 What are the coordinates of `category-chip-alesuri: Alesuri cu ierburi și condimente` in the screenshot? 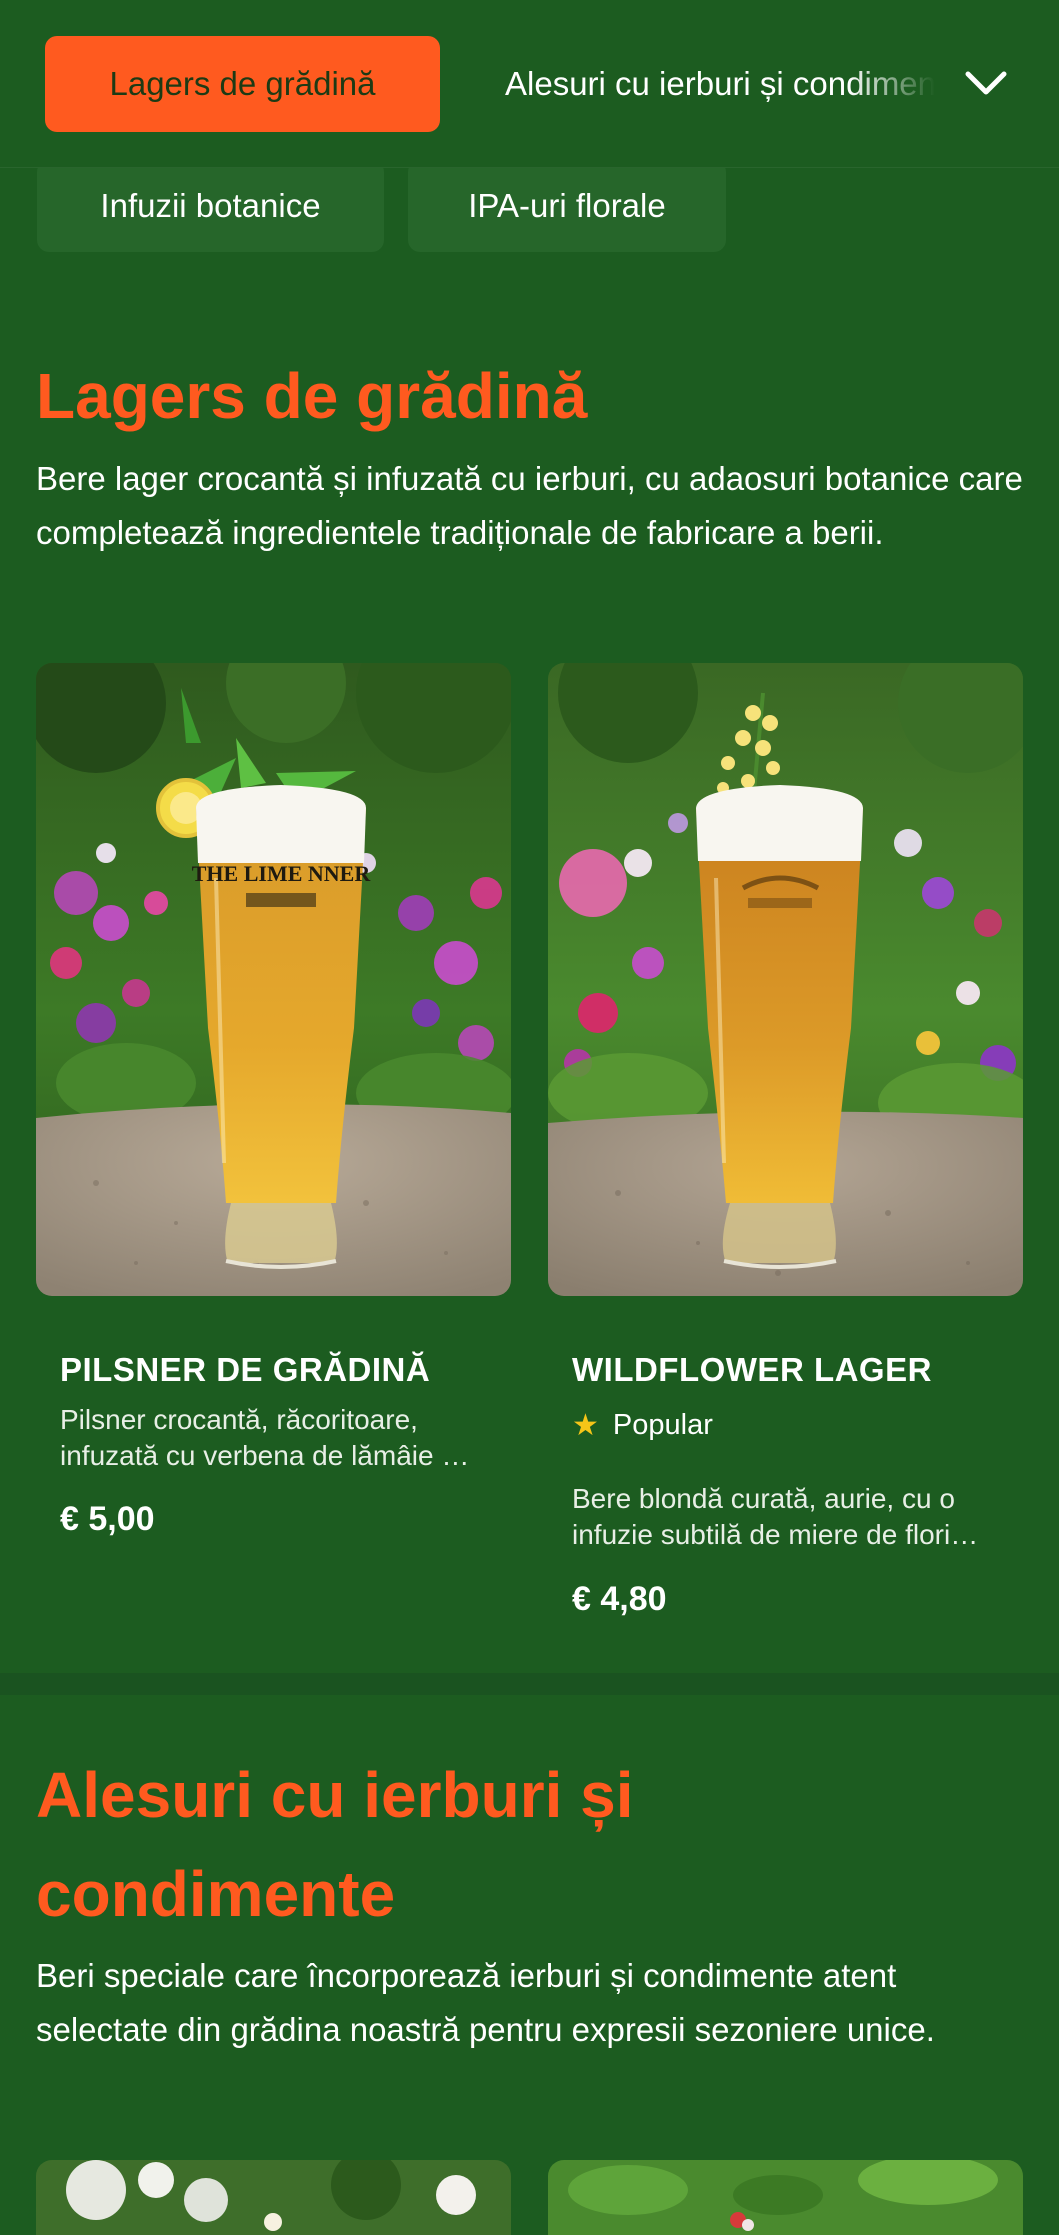 It's located at (720, 84).